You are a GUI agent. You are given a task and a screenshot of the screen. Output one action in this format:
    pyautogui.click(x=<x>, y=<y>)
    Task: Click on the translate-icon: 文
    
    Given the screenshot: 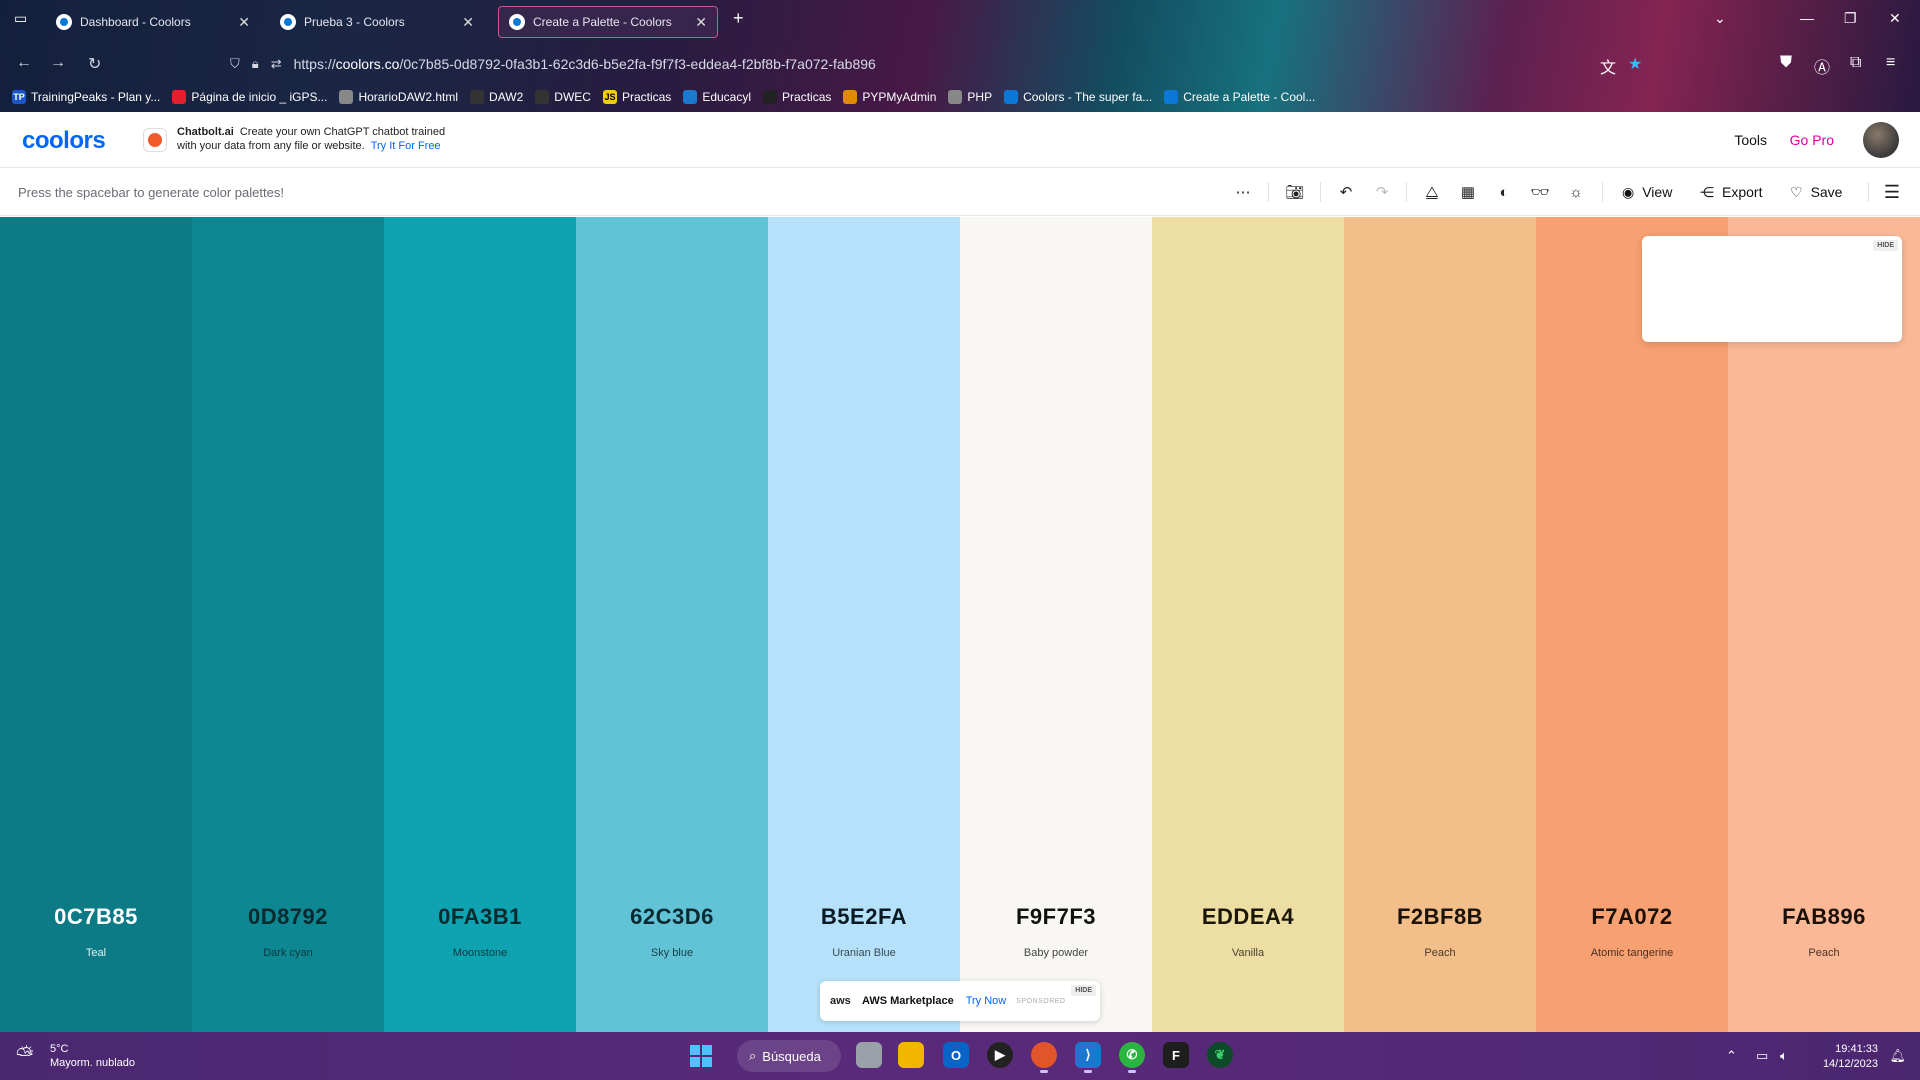 What is the action you would take?
    pyautogui.click(x=1608, y=66)
    